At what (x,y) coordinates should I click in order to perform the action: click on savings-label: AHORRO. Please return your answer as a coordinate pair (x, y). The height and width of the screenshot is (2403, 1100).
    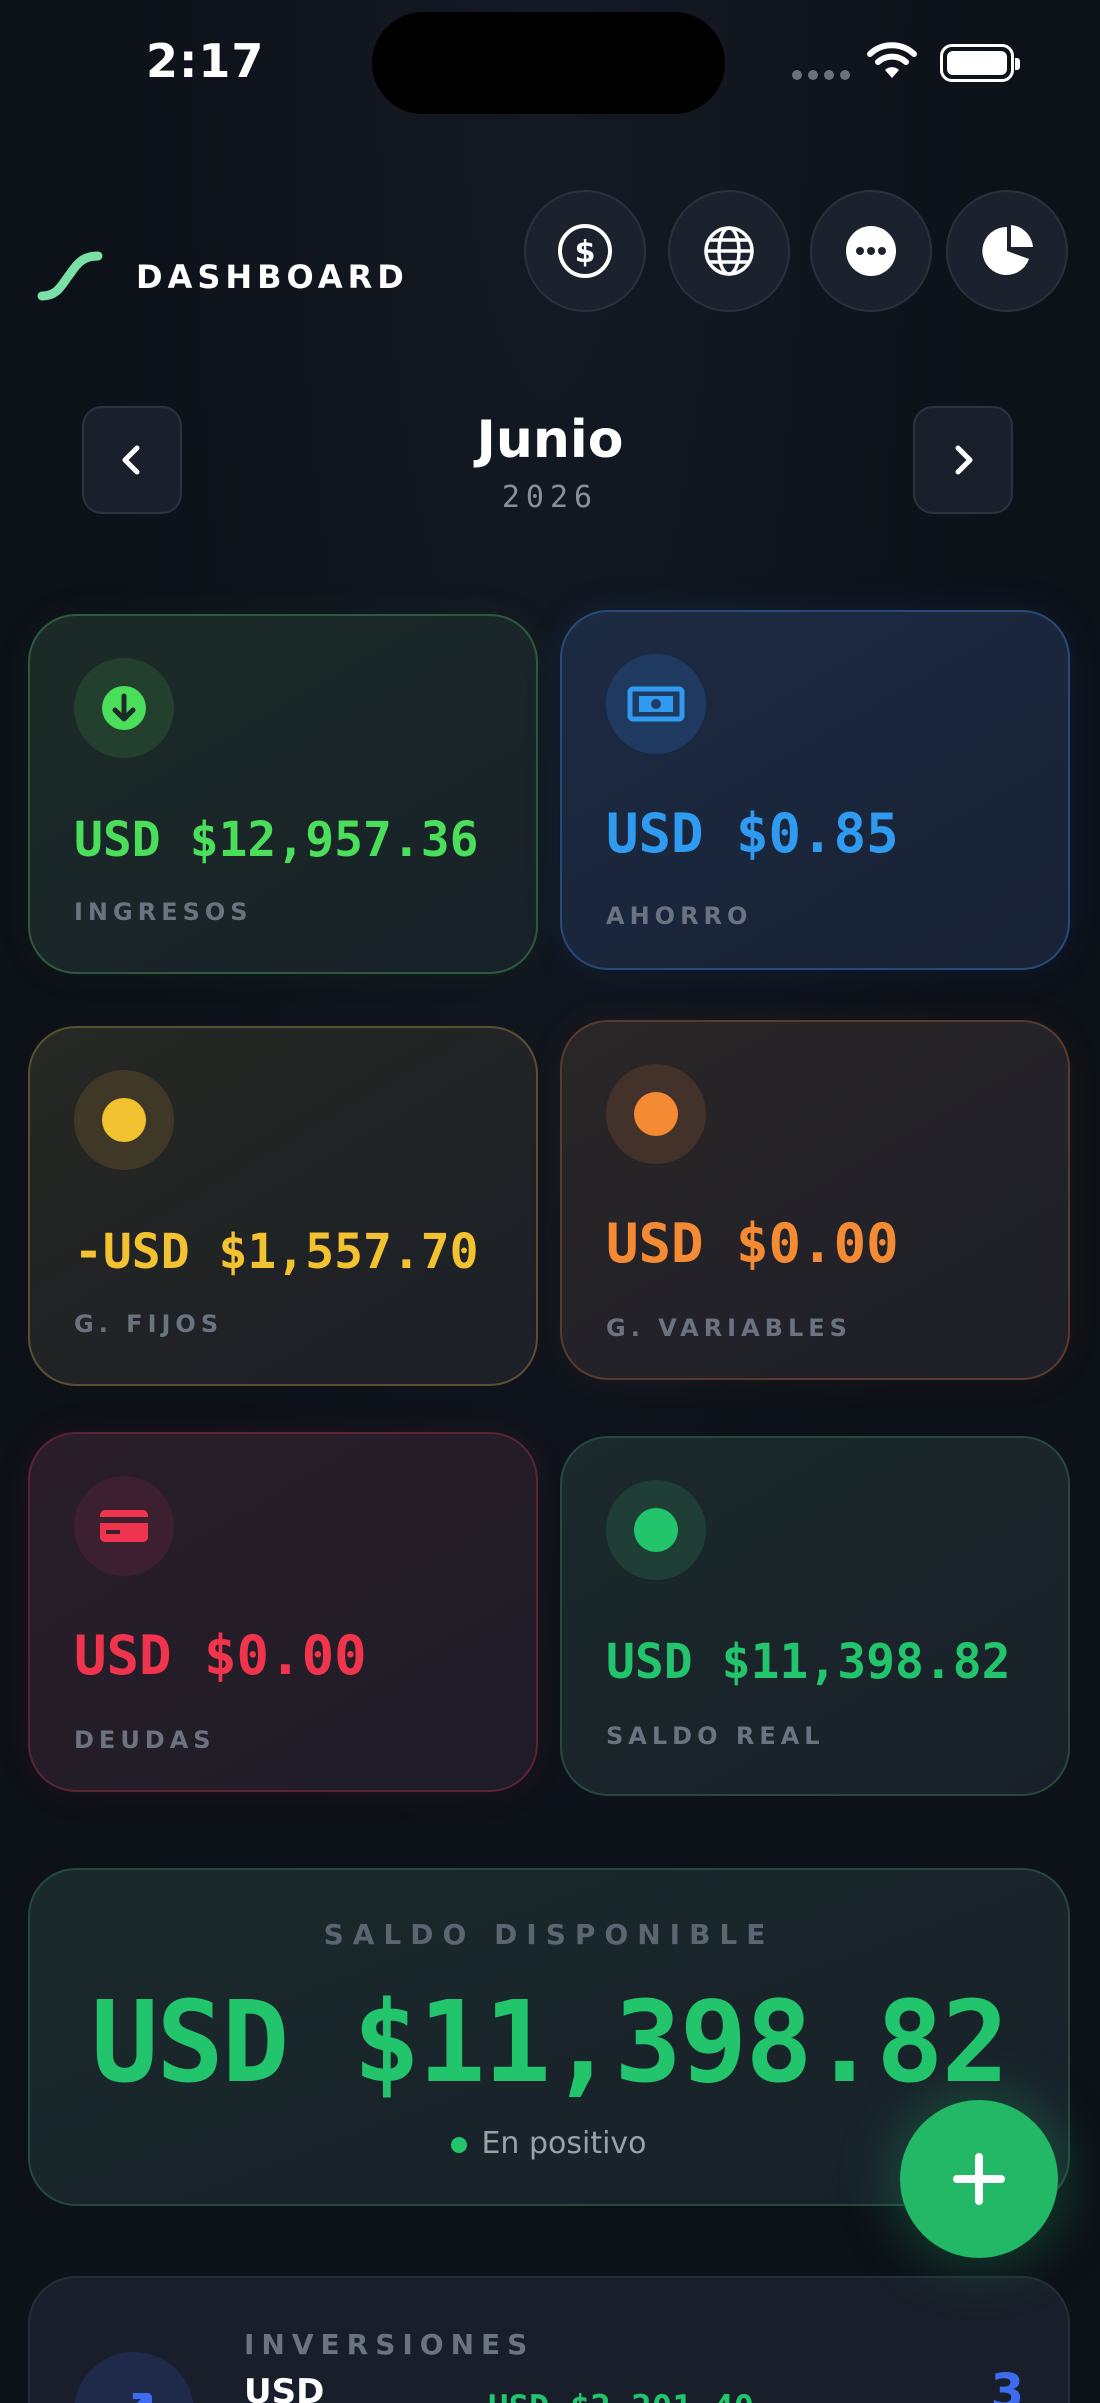
    Looking at the image, I should click on (679, 916).